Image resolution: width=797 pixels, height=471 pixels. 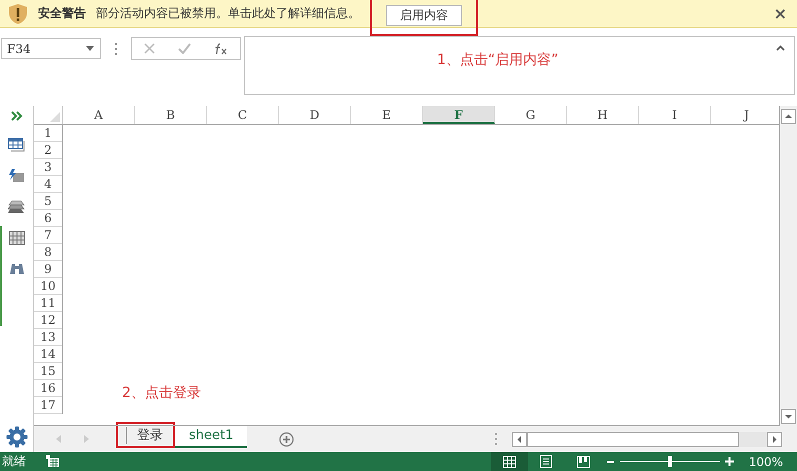 What do you see at coordinates (48, 286) in the screenshot?
I see `row-header: 10` at bounding box center [48, 286].